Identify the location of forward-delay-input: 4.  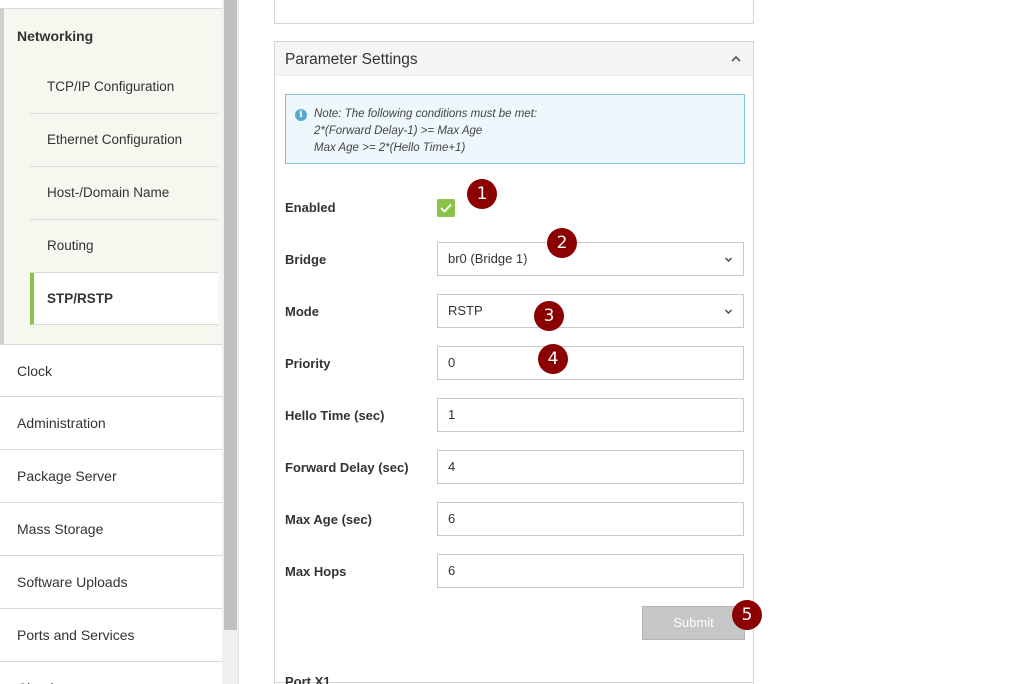
(590, 467).